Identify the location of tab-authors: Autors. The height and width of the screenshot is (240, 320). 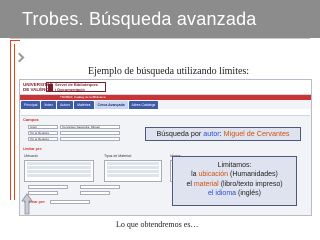
(65, 105).